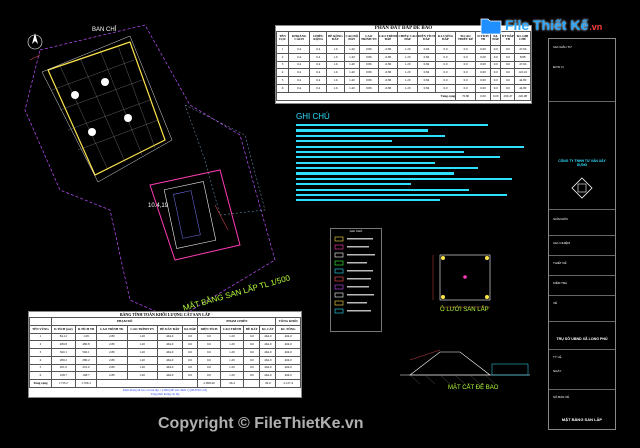 This screenshot has height=448, width=640. What do you see at coordinates (261, 423) in the screenshot?
I see `watermark-copyright: Copyright © FileThietKe.vn` at bounding box center [261, 423].